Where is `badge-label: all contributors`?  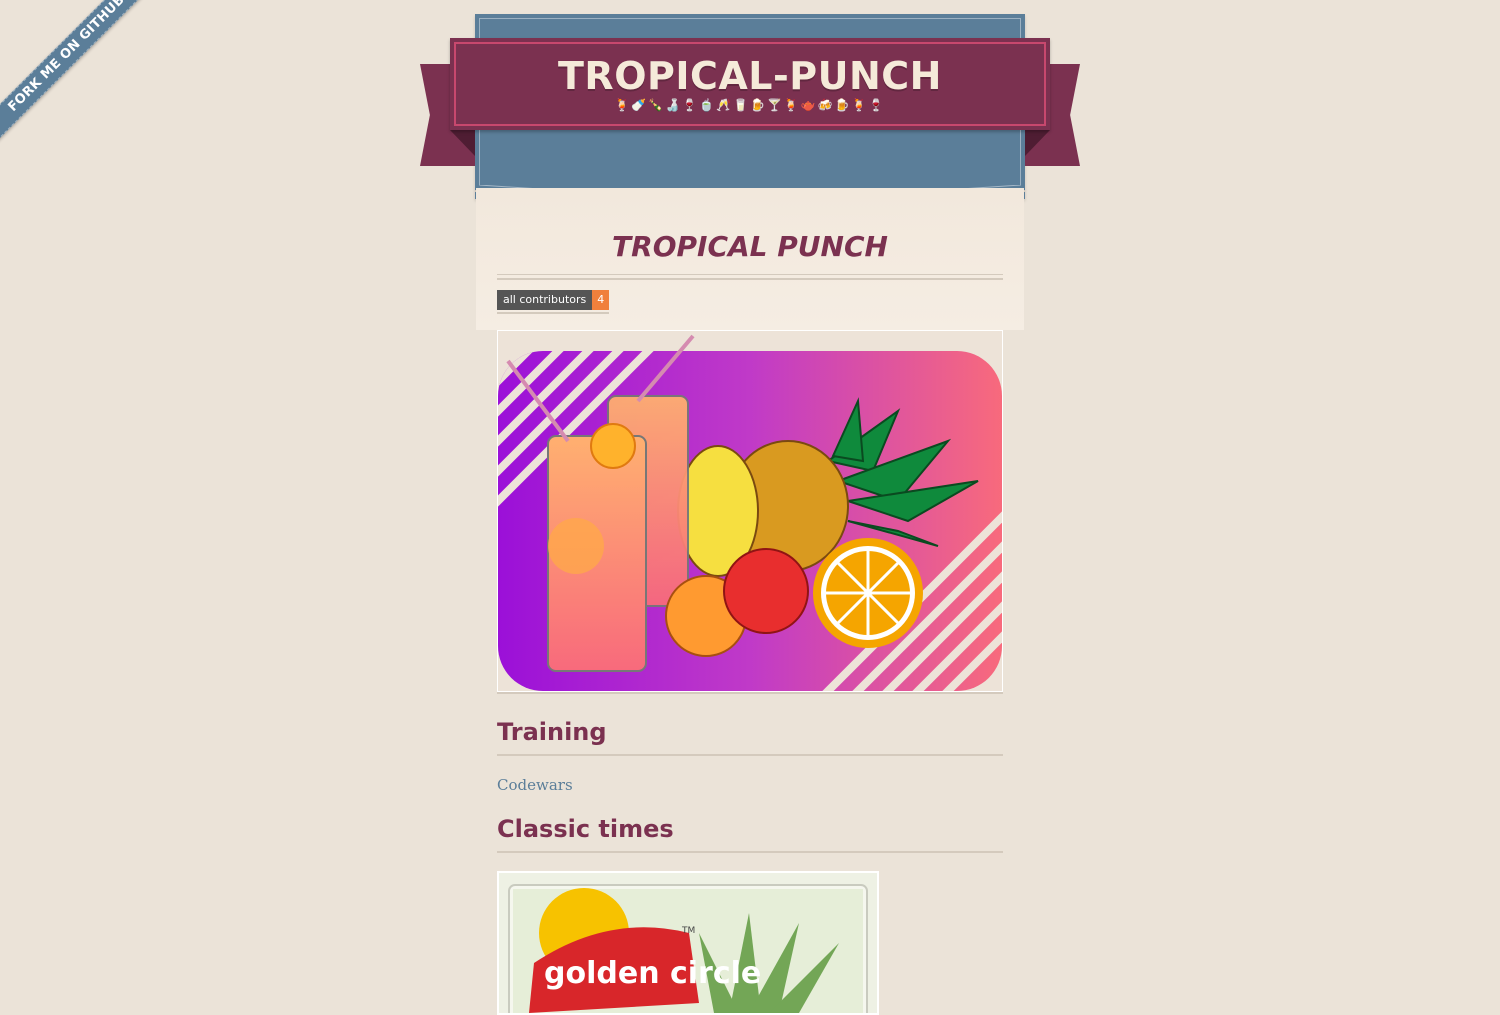
badge-label: all contributors is located at coordinates (545, 300).